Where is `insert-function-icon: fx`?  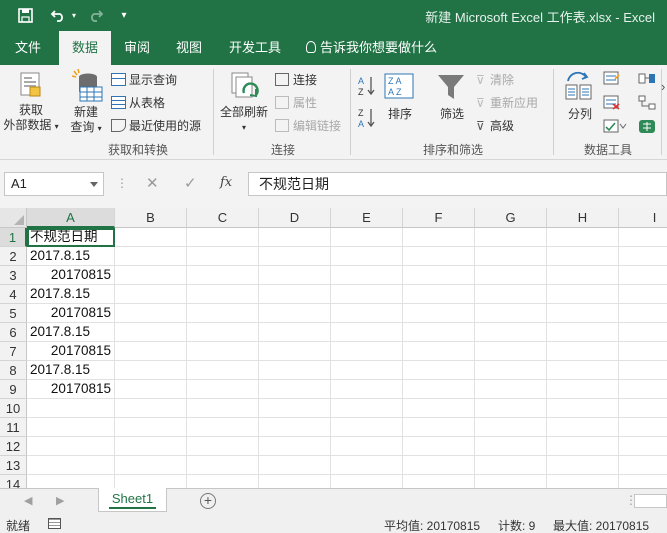 insert-function-icon: fx is located at coordinates (226, 182).